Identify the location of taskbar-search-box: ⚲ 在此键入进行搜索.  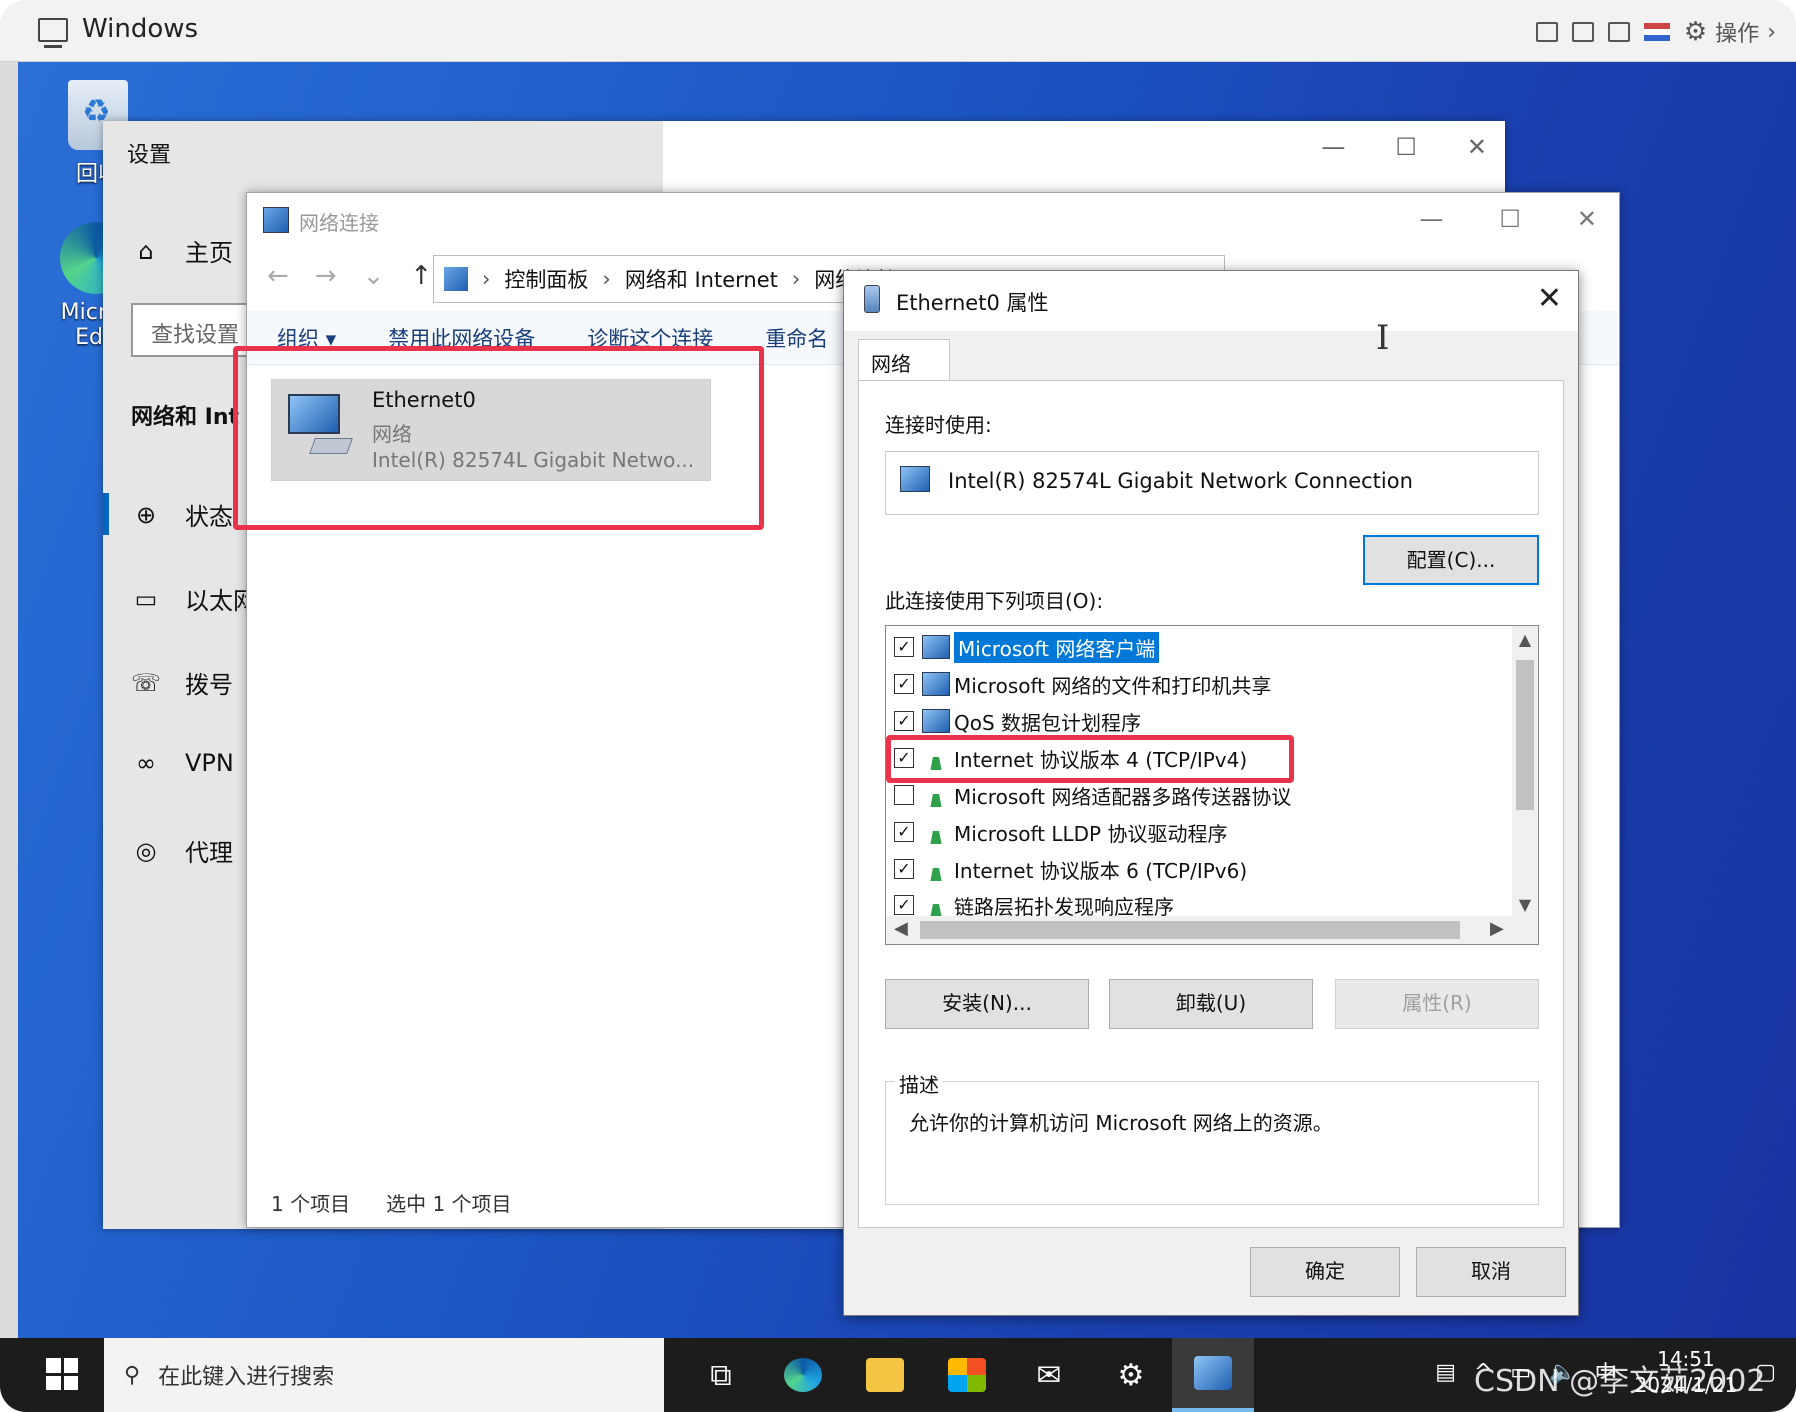
(384, 1375).